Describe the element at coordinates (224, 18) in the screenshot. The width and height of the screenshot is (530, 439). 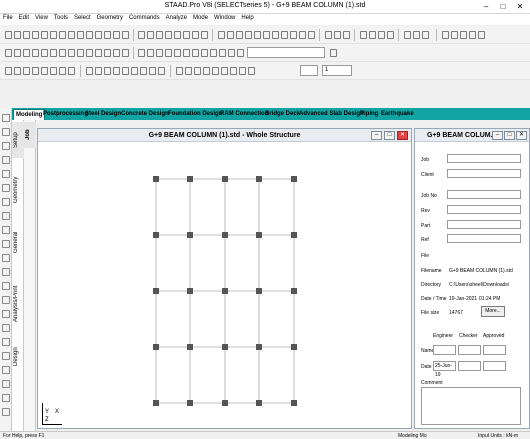
I see `menu-window: Window` at that location.